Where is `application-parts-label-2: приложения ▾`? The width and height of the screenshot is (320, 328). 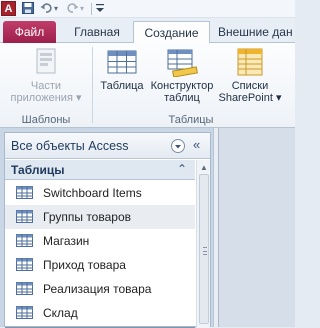
application-parts-label-2: приложения ▾ is located at coordinates (46, 98).